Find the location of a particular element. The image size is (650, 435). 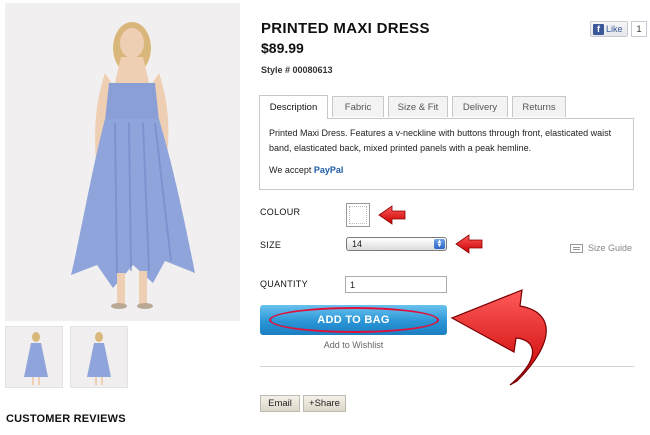

email-button: Email is located at coordinates (280, 403).